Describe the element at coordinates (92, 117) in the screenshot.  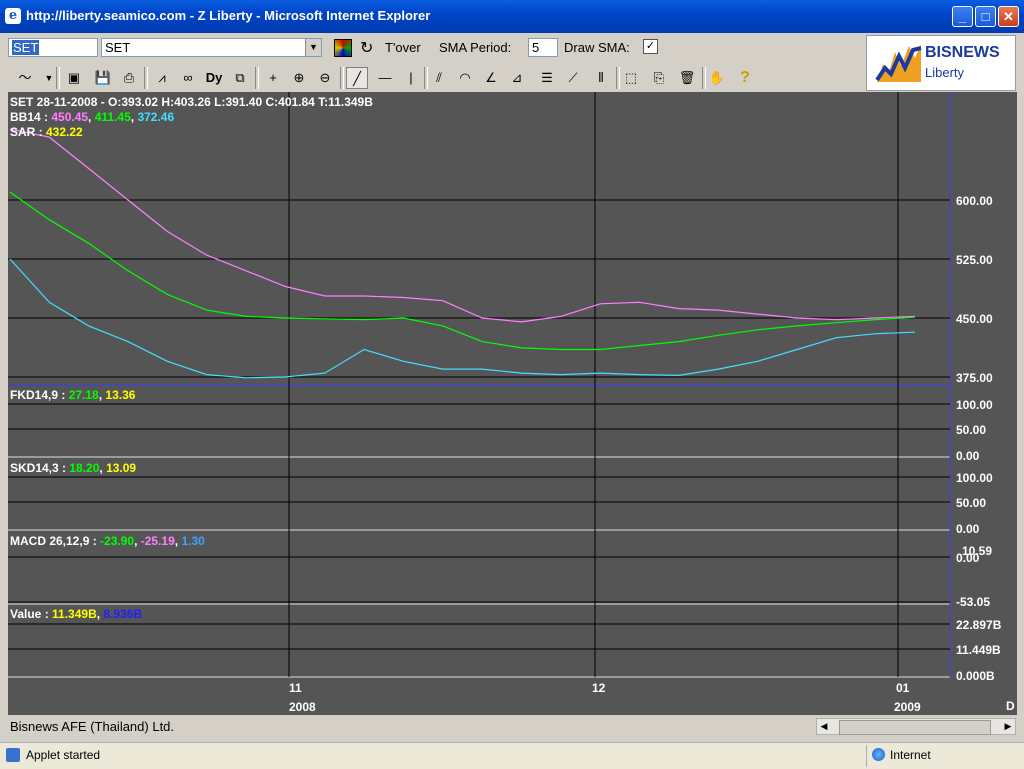
I see `svg-text: BB14 : 450.45, 411.45, 372.46` at that location.